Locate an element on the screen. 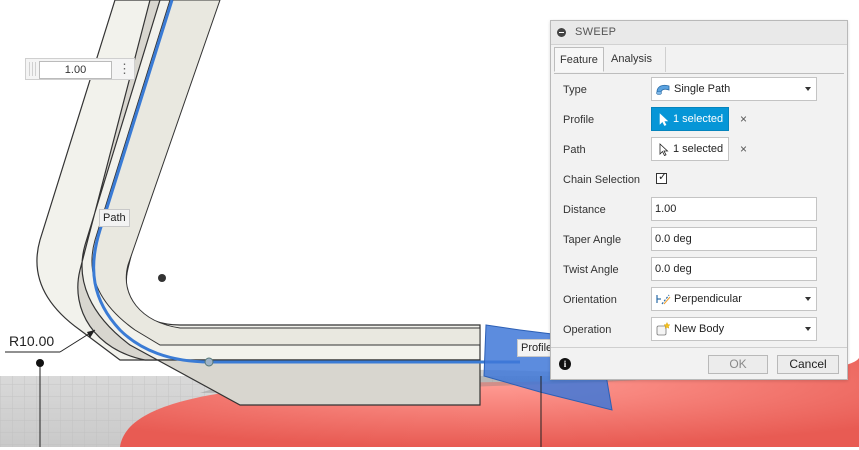 The image size is (859, 450). taper-angle-input: 0.0 deg is located at coordinates (734, 239).